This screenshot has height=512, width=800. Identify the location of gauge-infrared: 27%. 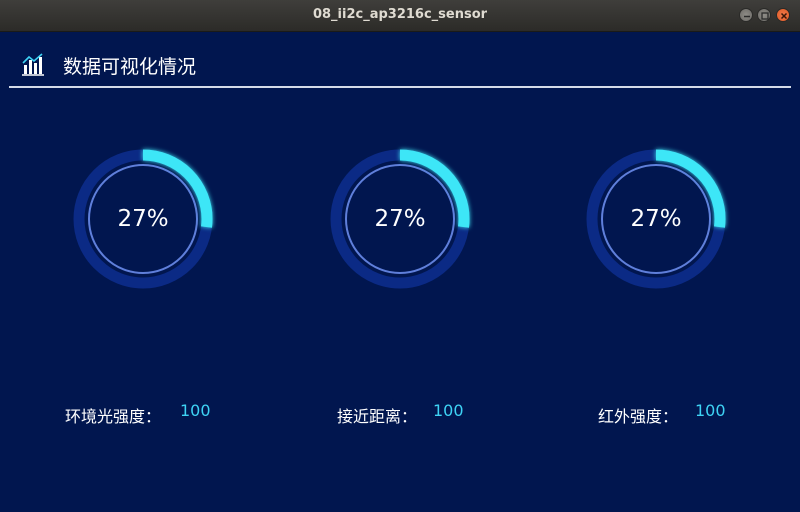
(656, 219).